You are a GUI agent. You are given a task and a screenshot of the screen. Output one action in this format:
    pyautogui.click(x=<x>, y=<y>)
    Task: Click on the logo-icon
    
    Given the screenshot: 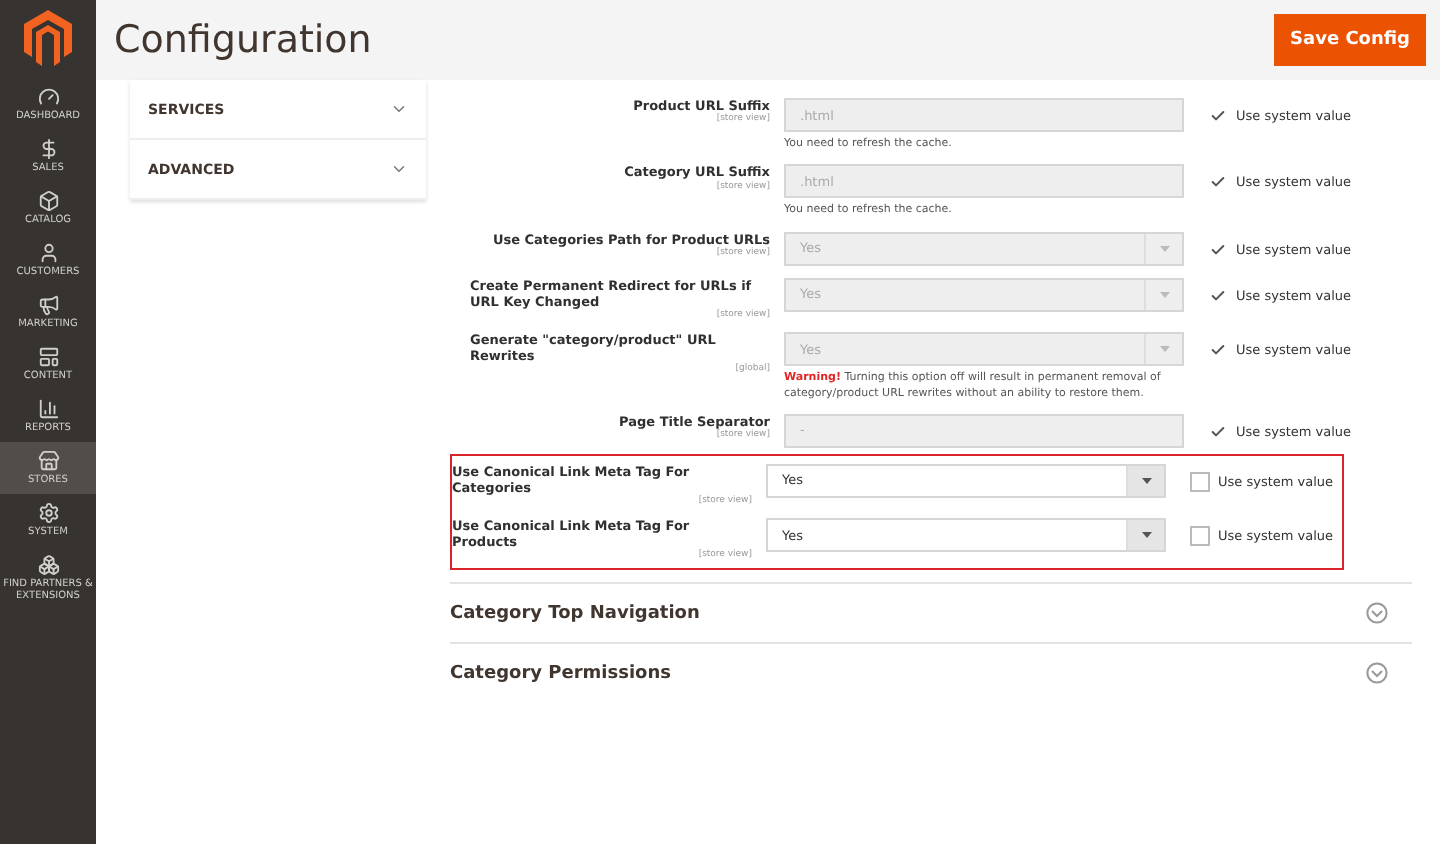 What is the action you would take?
    pyautogui.click(x=48, y=38)
    